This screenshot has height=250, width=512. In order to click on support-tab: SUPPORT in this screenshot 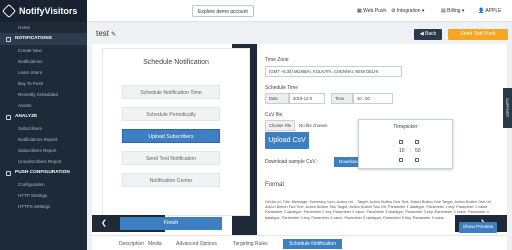, I will do `click(507, 108)`.